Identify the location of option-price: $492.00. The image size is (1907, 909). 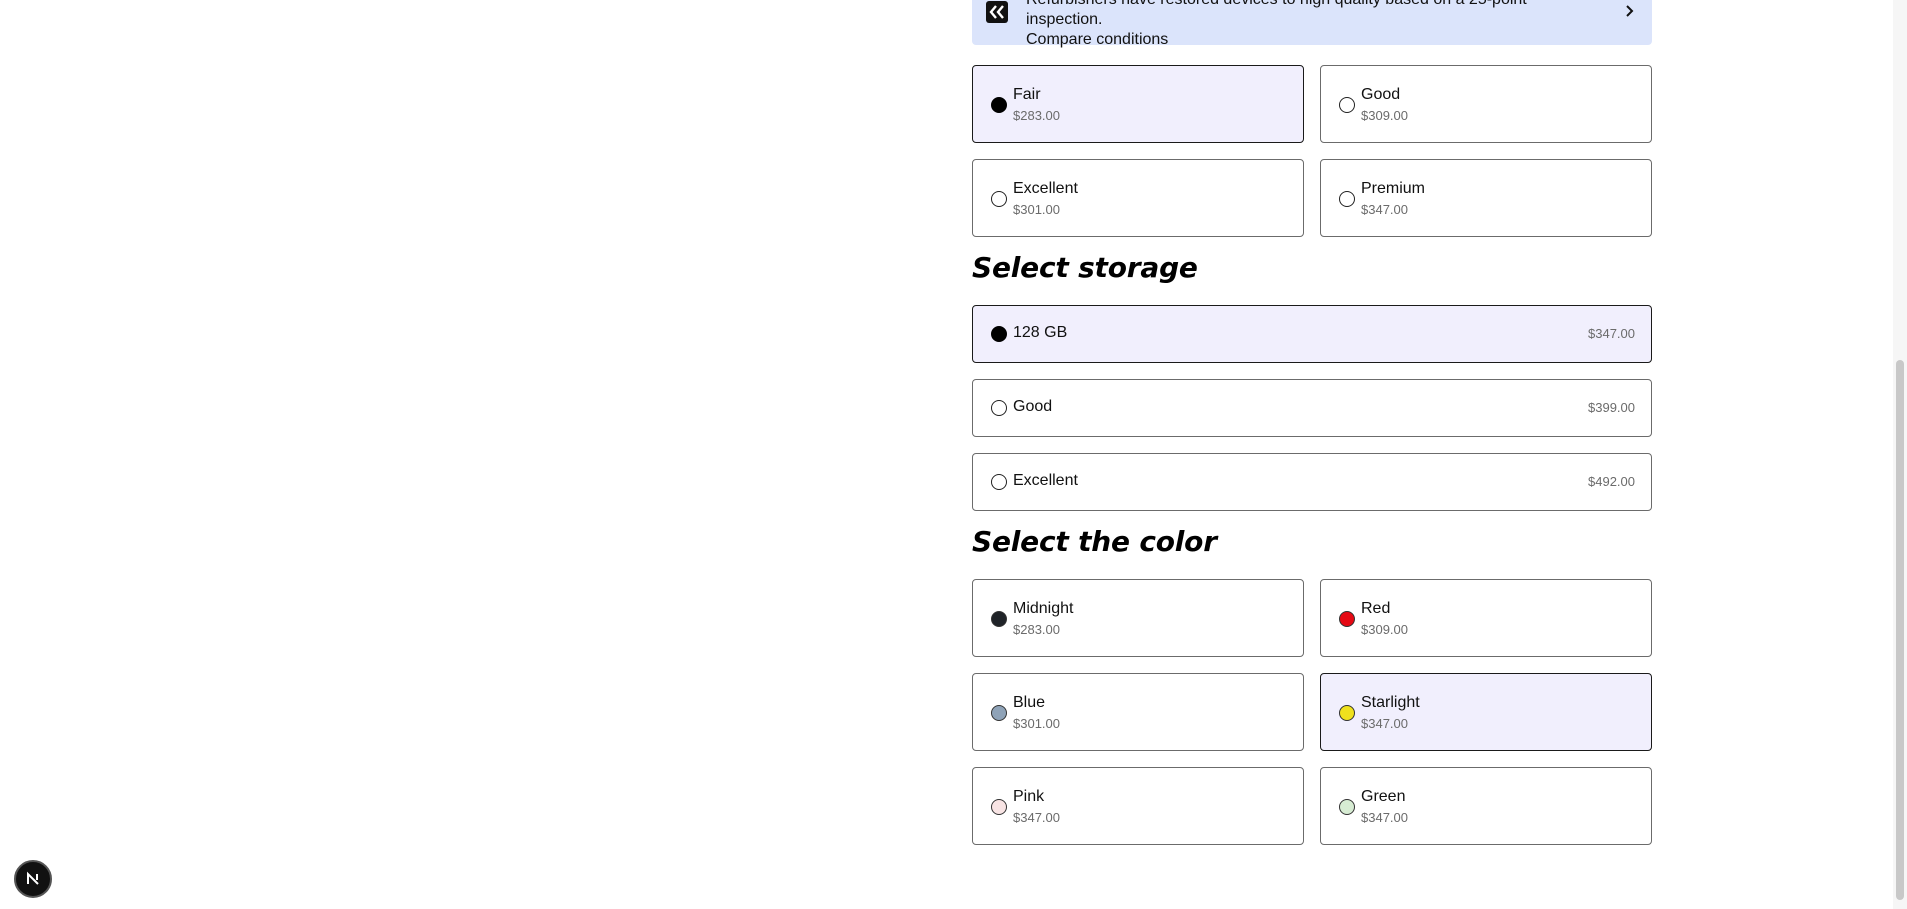
(1611, 481).